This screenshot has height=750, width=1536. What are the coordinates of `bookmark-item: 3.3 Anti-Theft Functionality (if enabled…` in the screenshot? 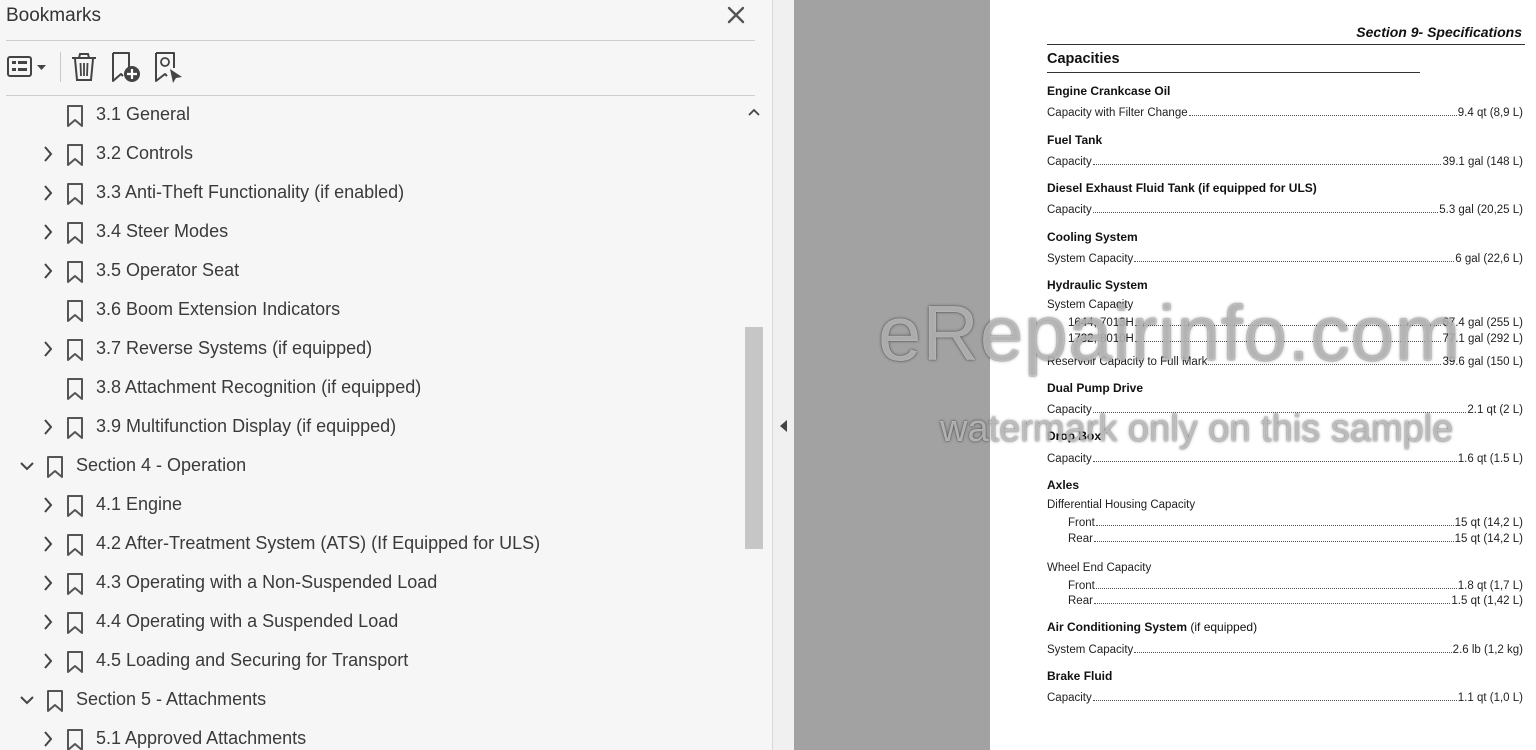 It's located at (372, 193).